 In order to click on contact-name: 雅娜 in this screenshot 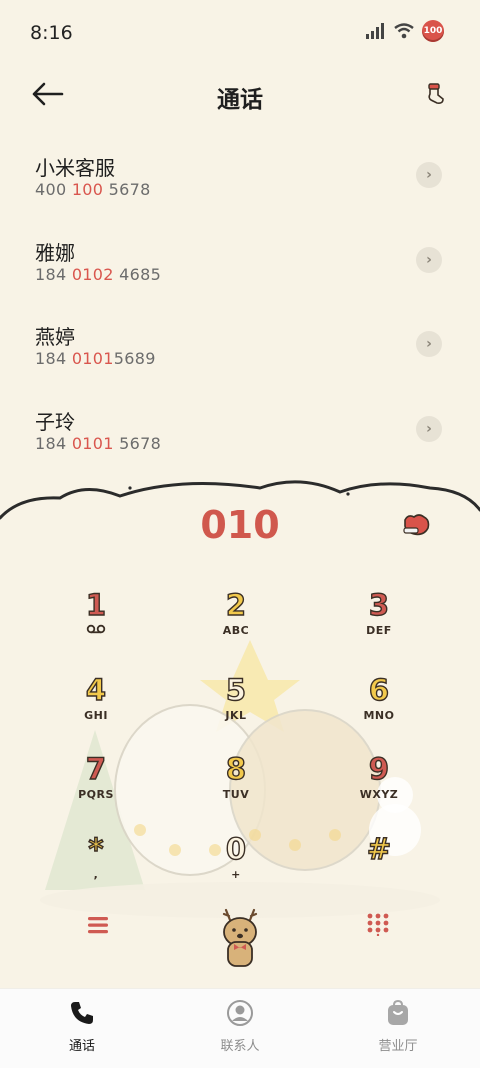, I will do `click(55, 252)`.